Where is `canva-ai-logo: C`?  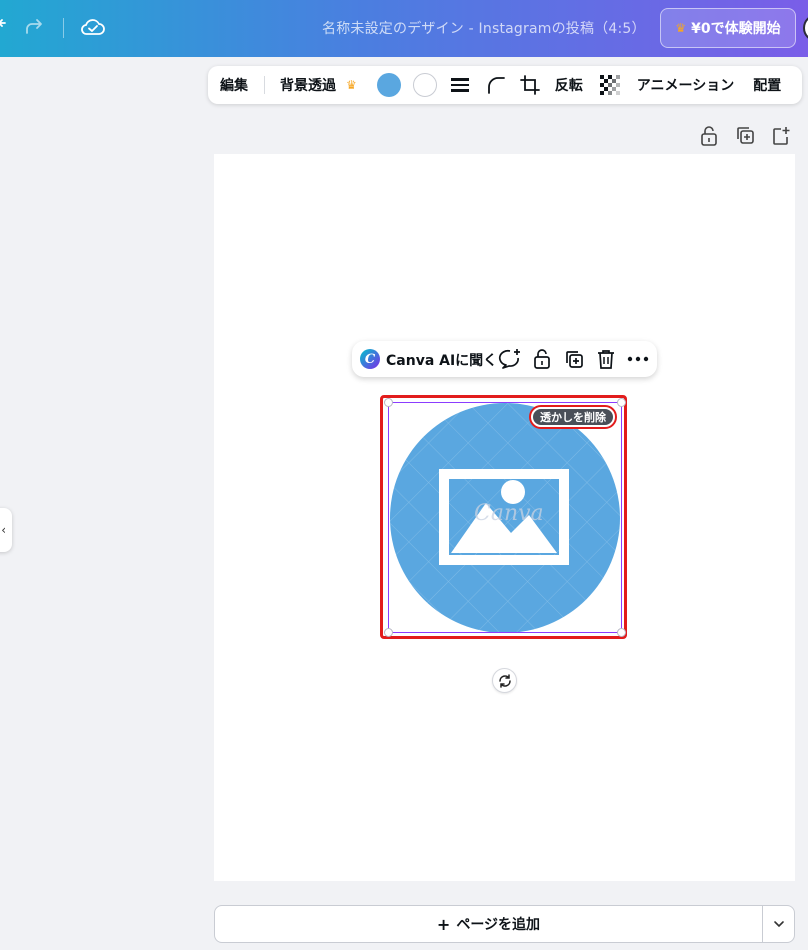 canva-ai-logo: C is located at coordinates (370, 359).